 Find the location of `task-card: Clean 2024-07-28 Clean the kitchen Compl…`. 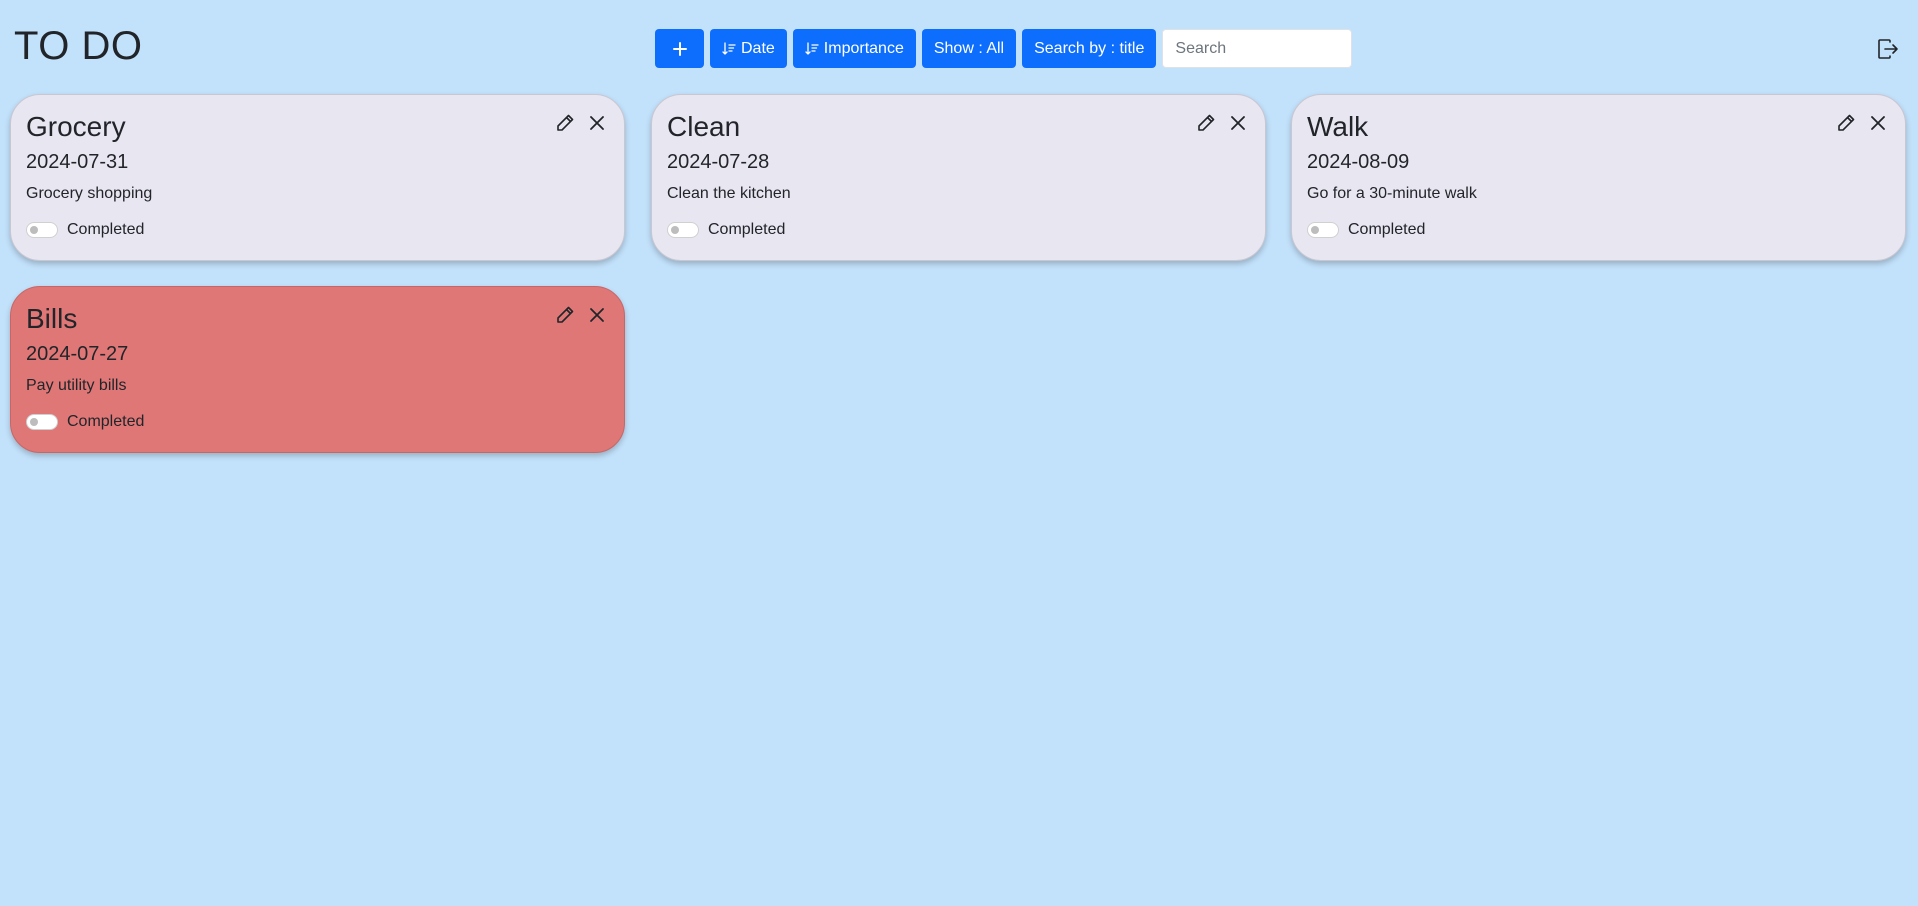

task-card: Clean 2024-07-28 Clean the kitchen Compl… is located at coordinates (958, 177).